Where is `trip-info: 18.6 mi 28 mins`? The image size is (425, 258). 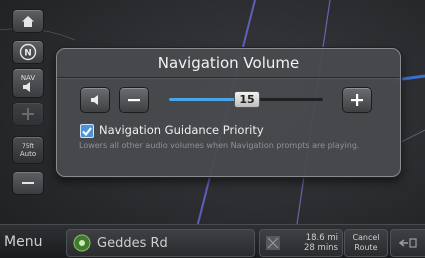
trip-info: 18.6 mi 28 mins is located at coordinates (301, 243).